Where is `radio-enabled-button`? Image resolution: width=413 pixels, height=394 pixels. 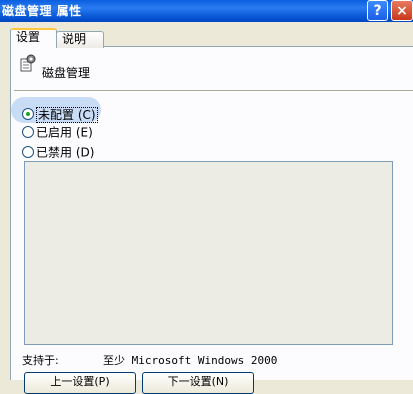 radio-enabled-button is located at coordinates (28, 131).